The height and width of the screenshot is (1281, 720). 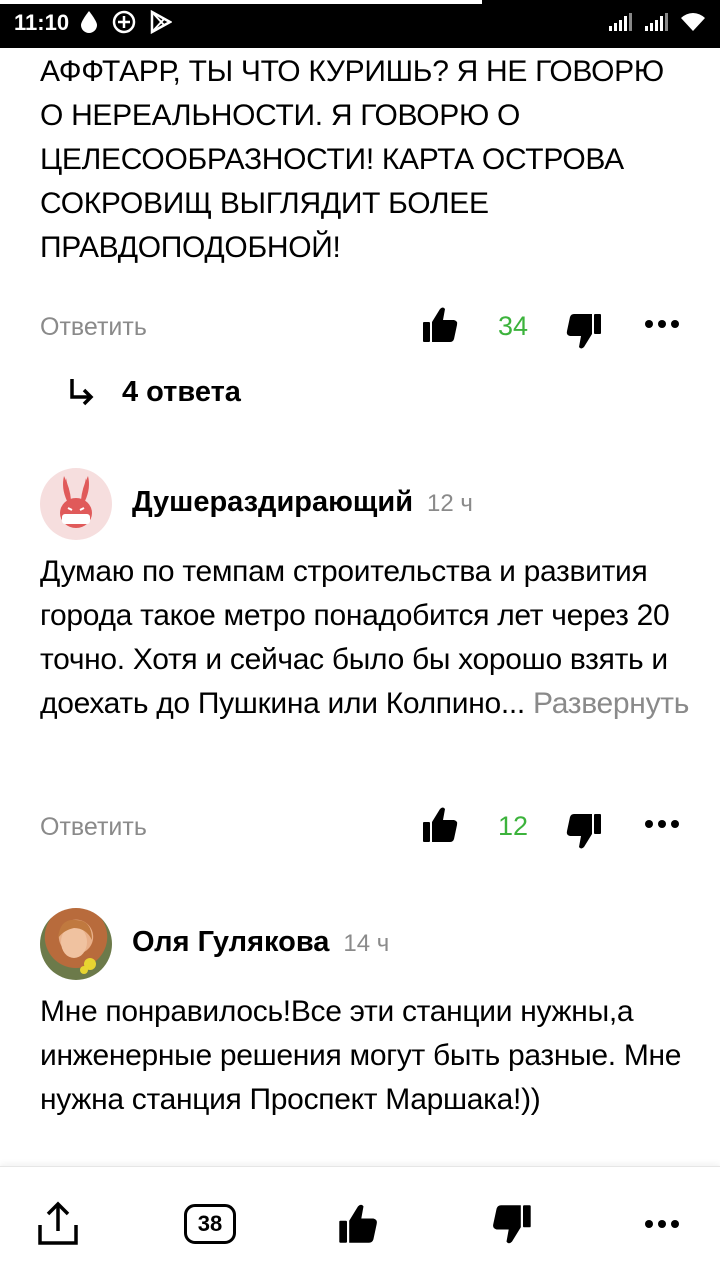 I want to click on status-time: 11:10, so click(x=42, y=22).